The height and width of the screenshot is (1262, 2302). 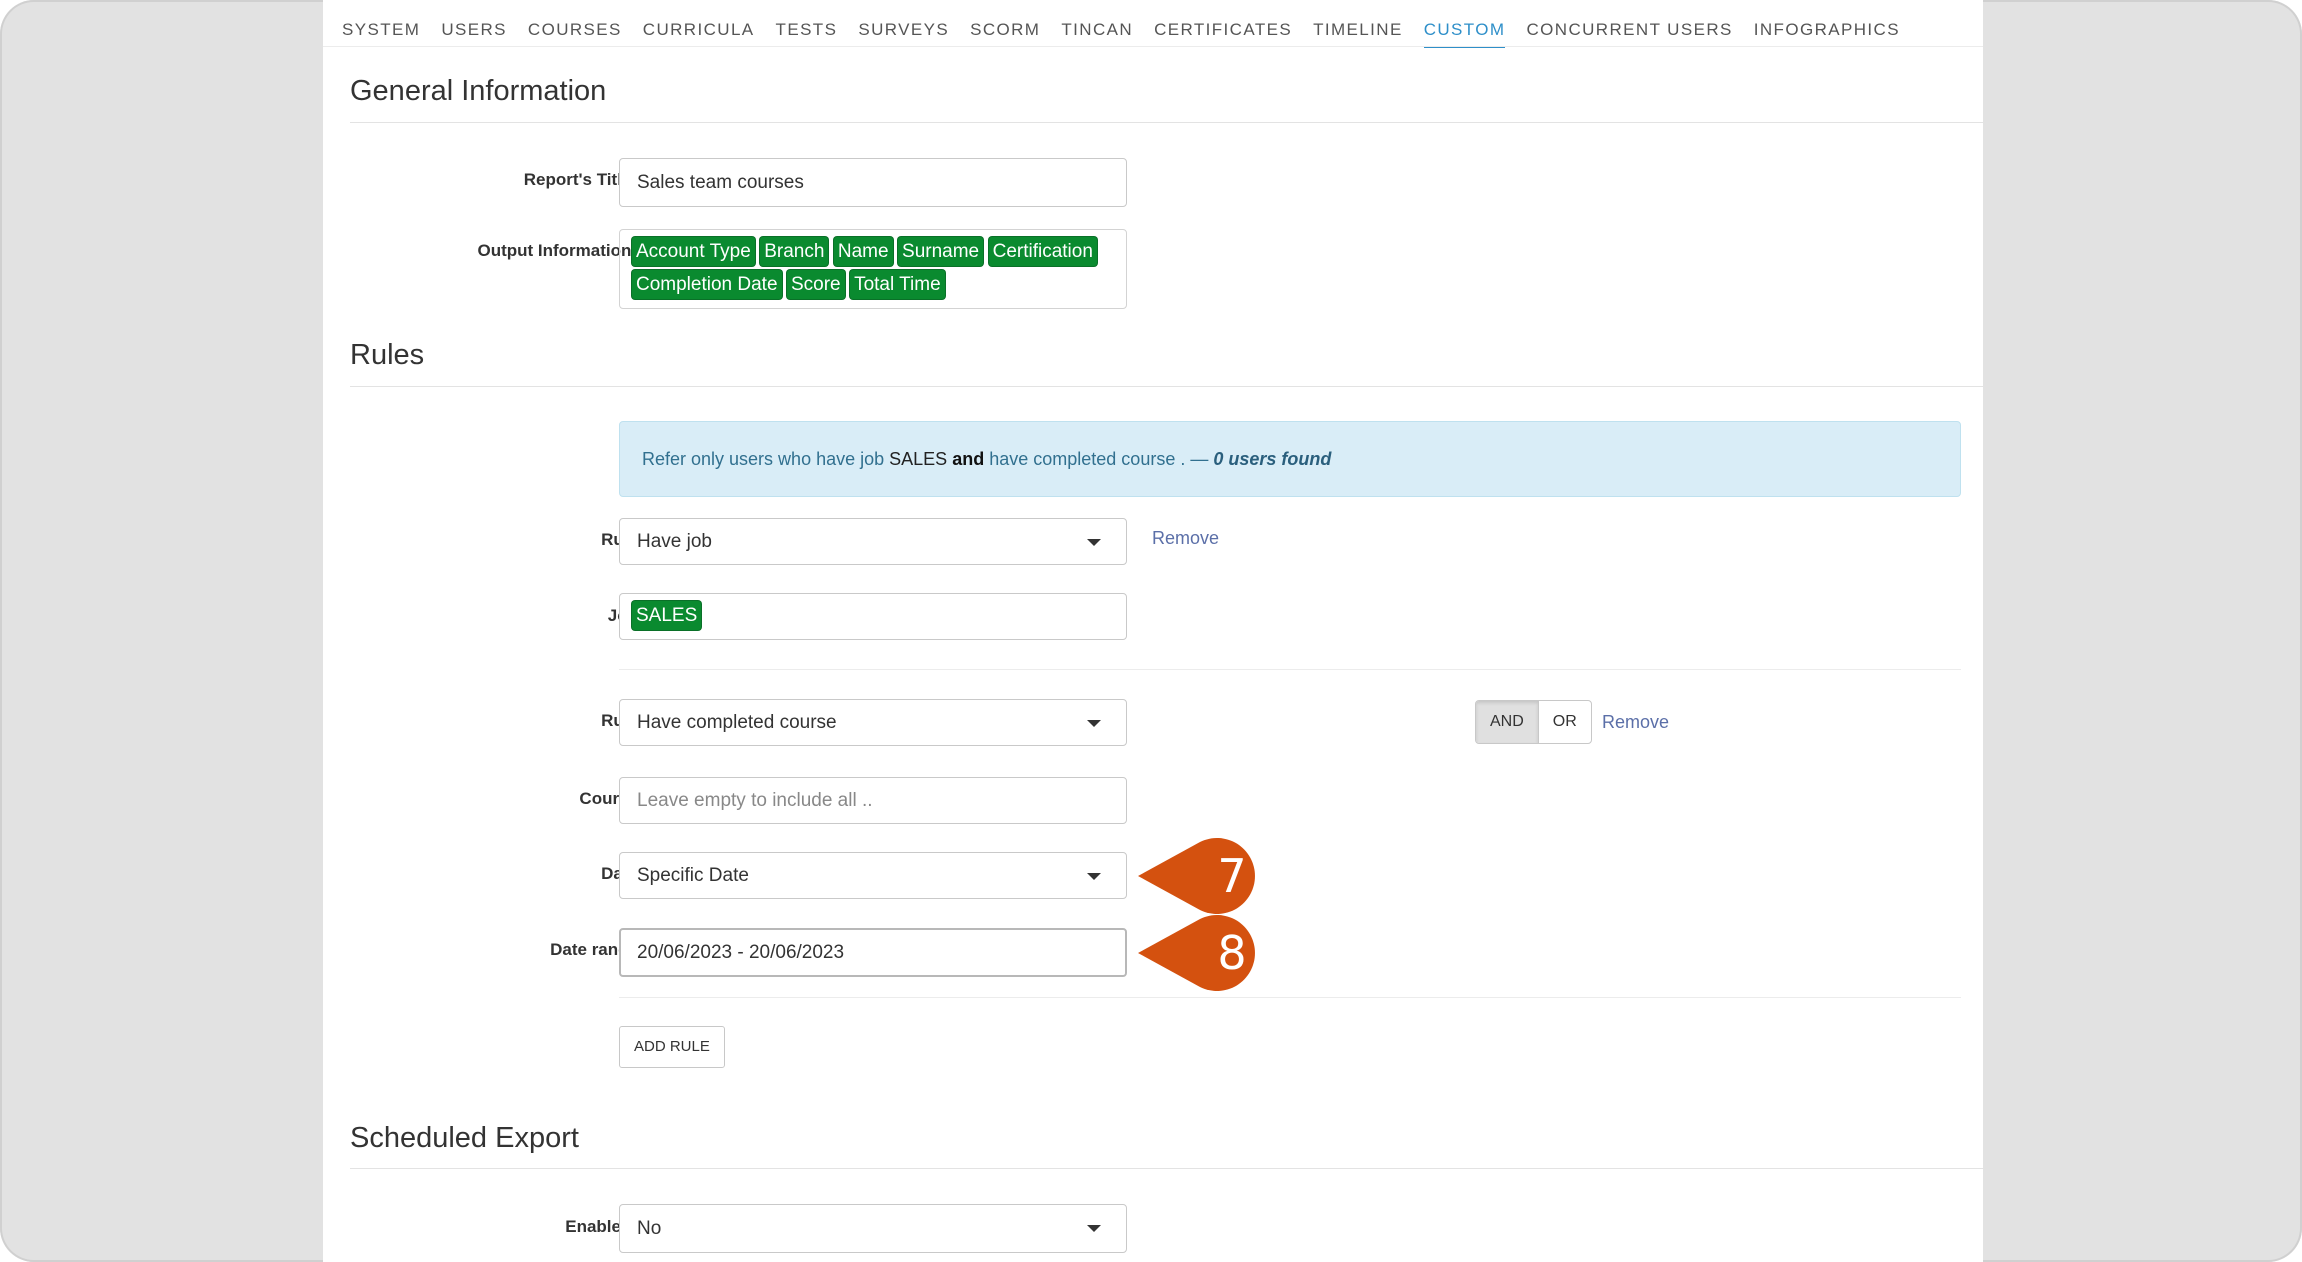 What do you see at coordinates (897, 284) in the screenshot?
I see `output-tag: Total Time` at bounding box center [897, 284].